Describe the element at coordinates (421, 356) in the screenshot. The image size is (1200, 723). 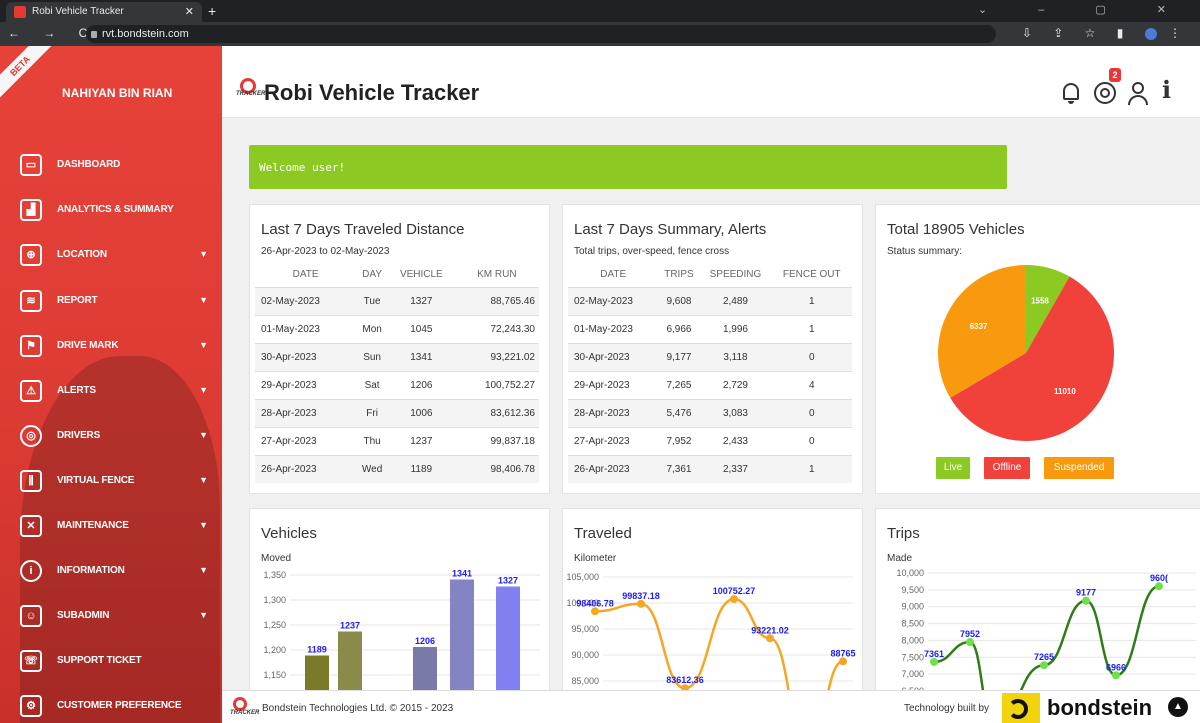
I see `table-cell: 1341` at that location.